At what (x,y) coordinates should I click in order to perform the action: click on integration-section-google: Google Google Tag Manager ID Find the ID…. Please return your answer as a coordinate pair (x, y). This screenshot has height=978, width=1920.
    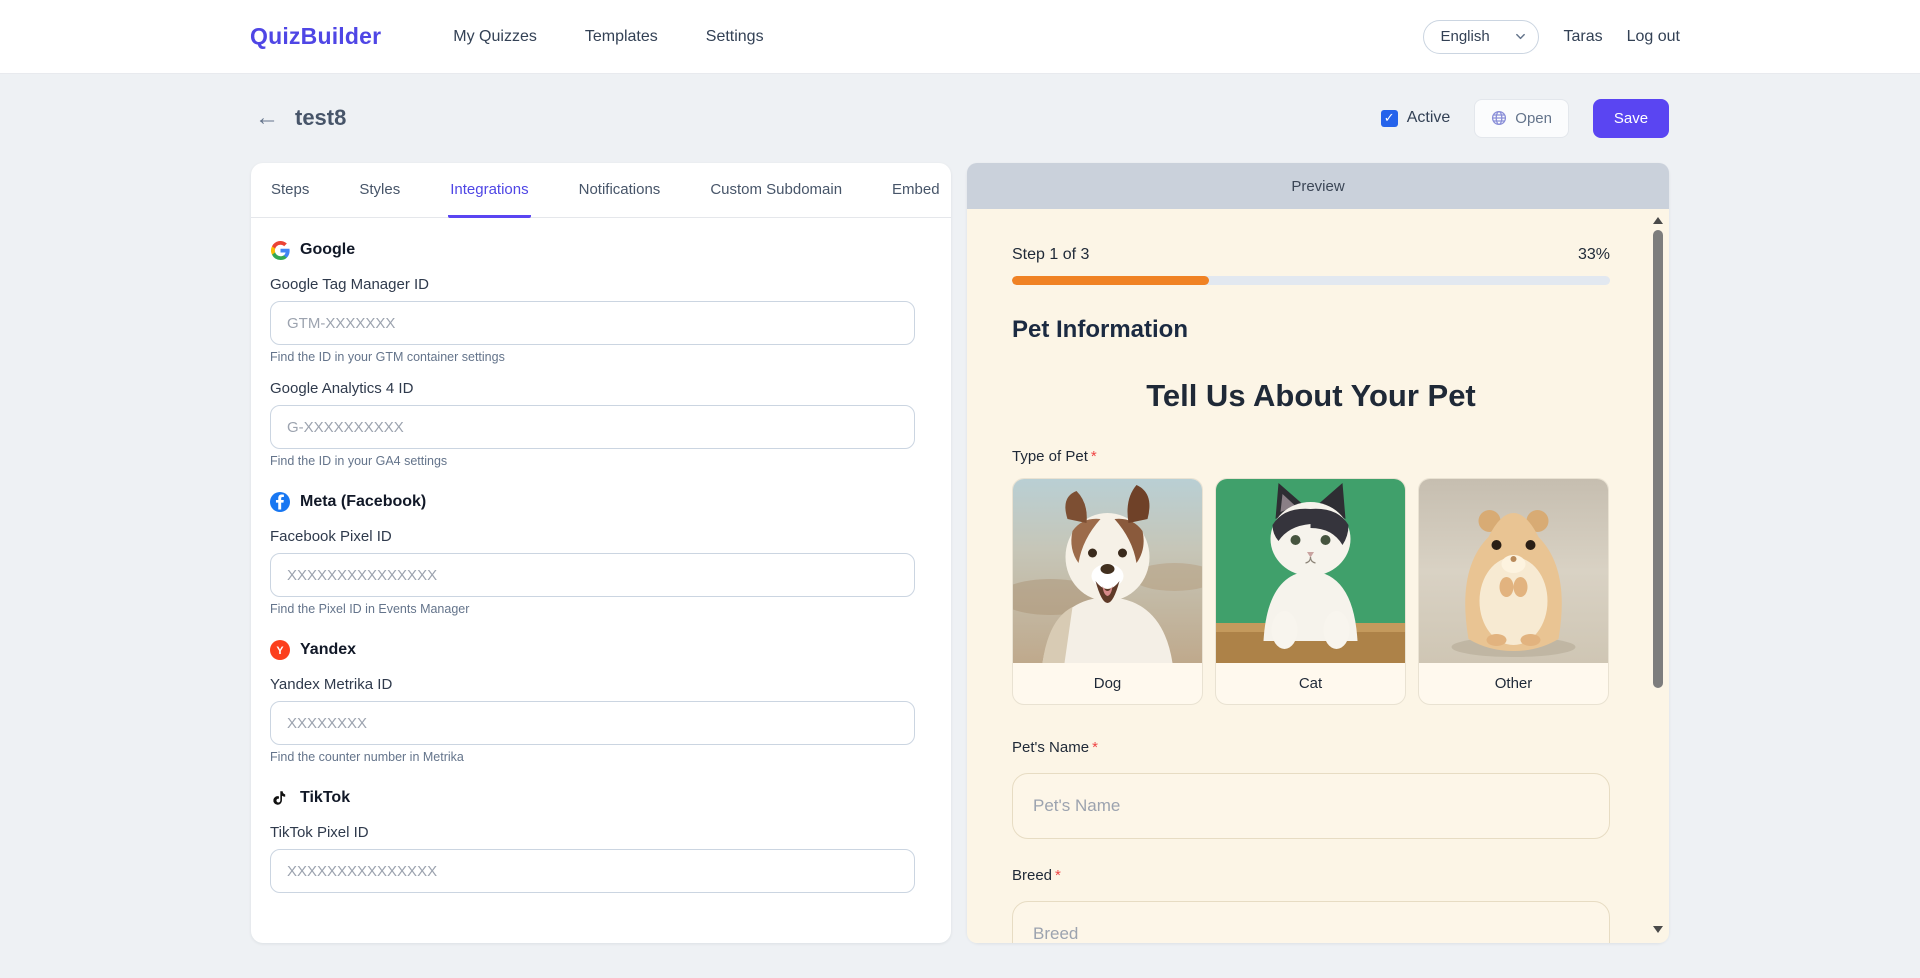
    Looking at the image, I should click on (592, 354).